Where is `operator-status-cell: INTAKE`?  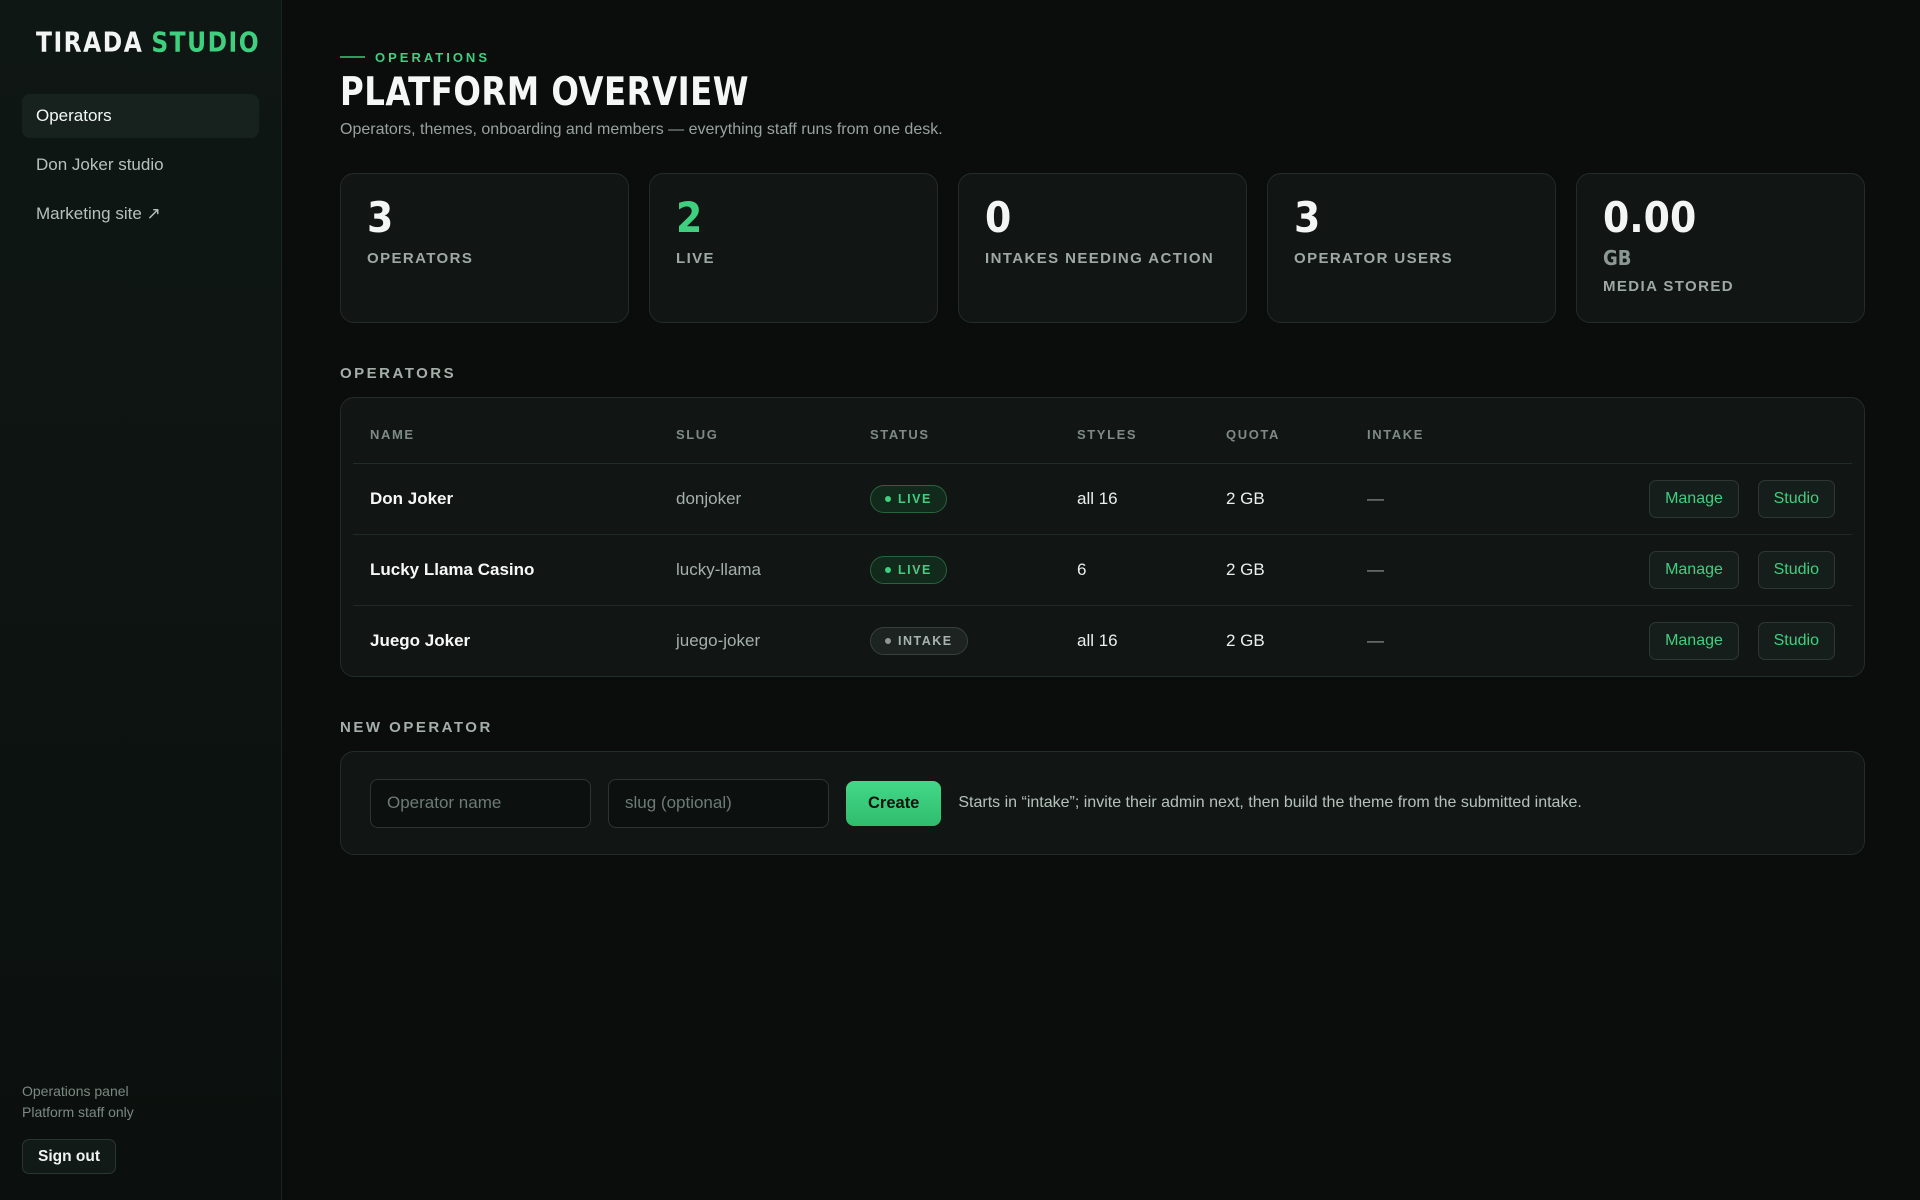 operator-status-cell: INTAKE is located at coordinates (956, 640).